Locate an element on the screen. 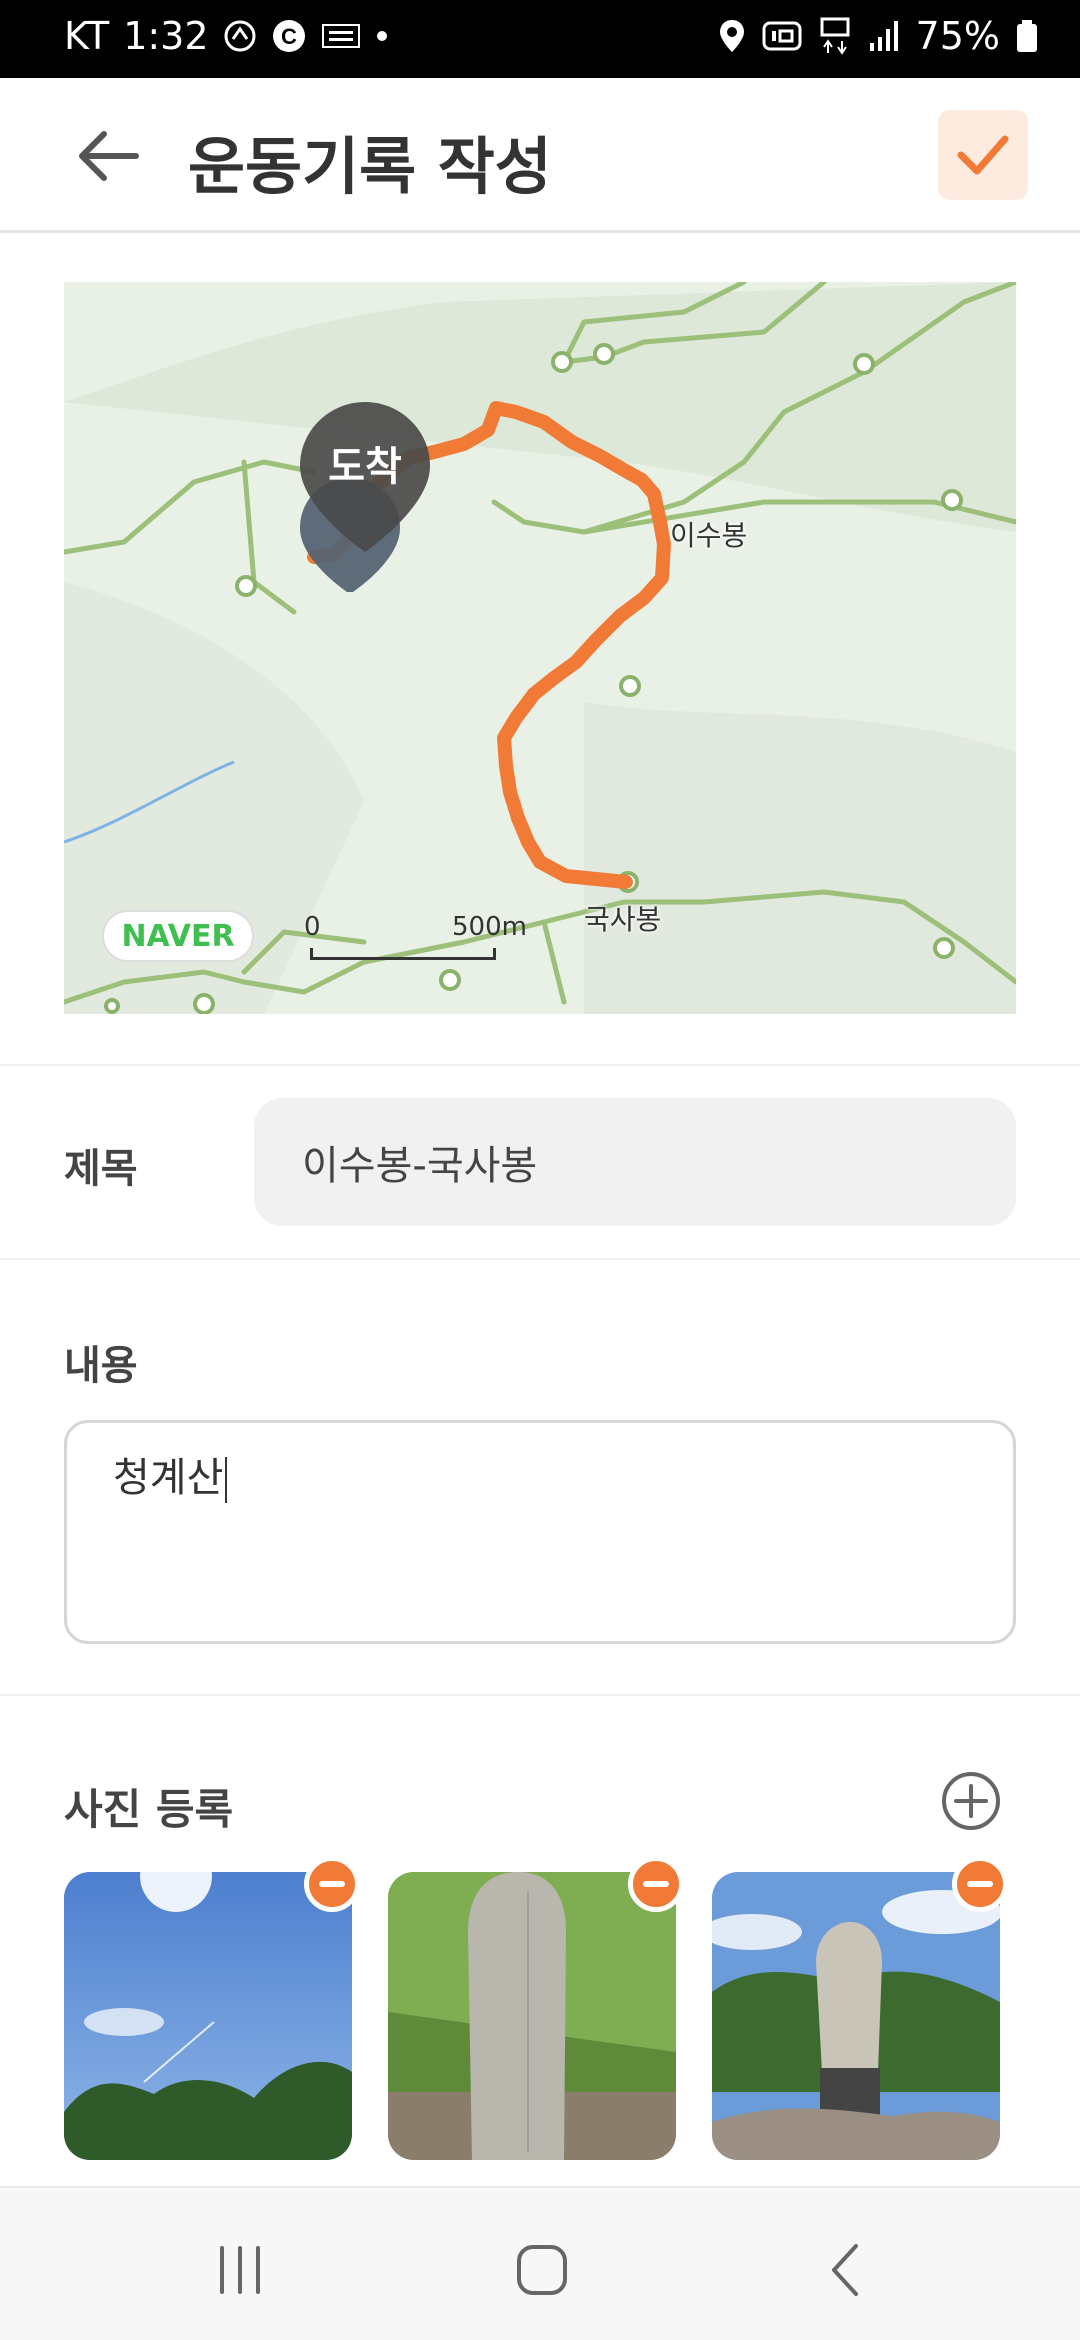 Image resolution: width=1080 pixels, height=2340 pixels. system-back-button is located at coordinates (846, 2270).